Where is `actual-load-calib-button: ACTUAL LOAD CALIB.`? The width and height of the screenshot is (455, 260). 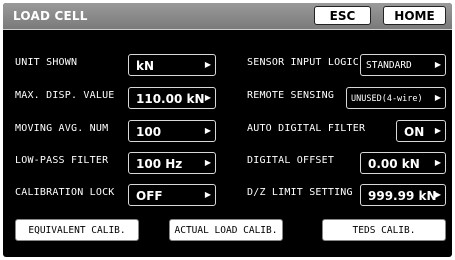 actual-load-calib-button: ACTUAL LOAD CALIB. is located at coordinates (226, 230).